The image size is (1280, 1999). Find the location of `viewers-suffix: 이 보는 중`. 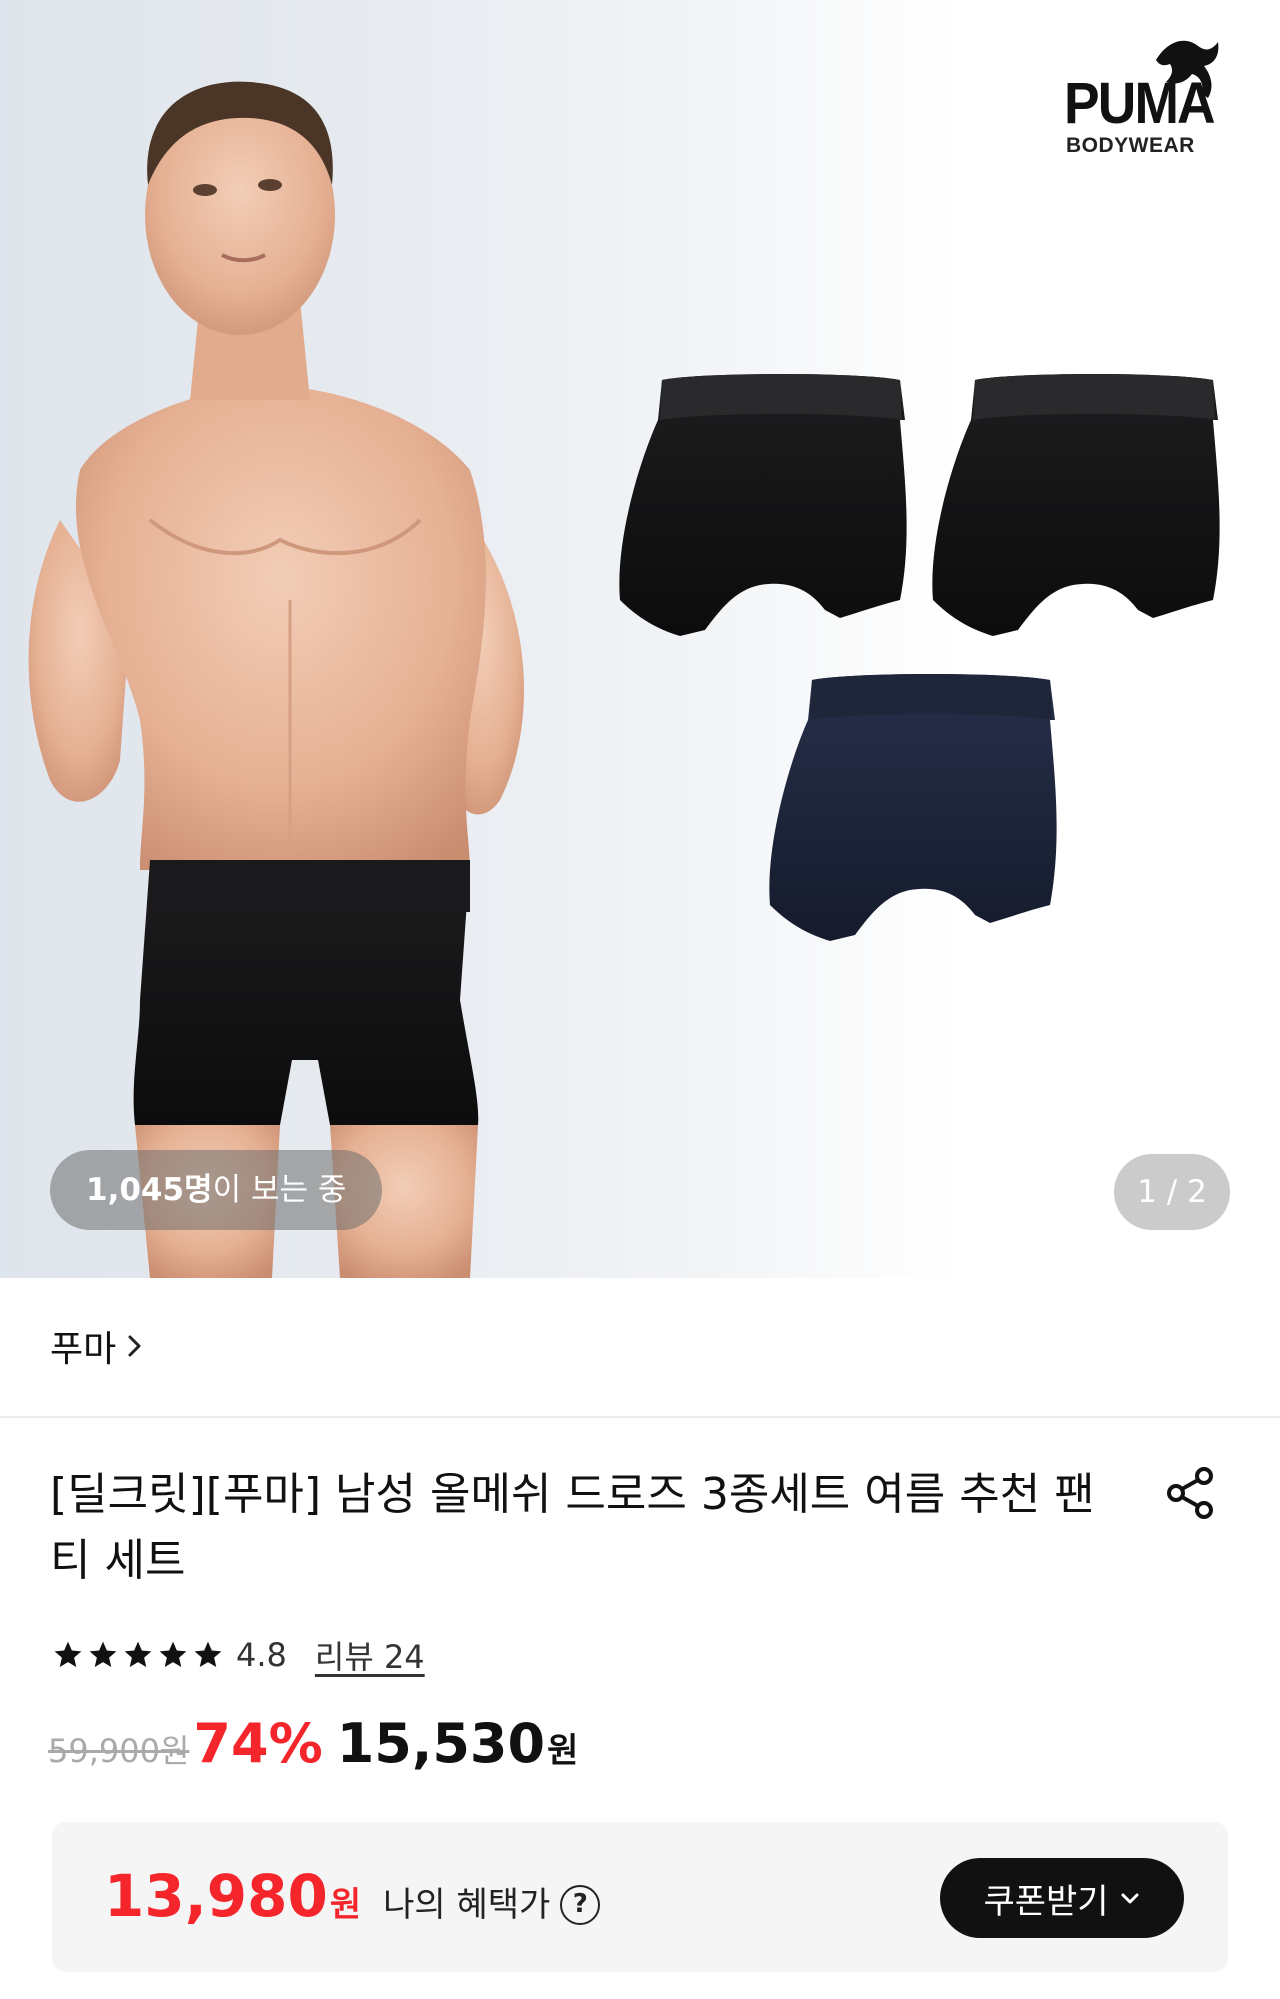

viewers-suffix: 이 보는 중 is located at coordinates (279, 1190).